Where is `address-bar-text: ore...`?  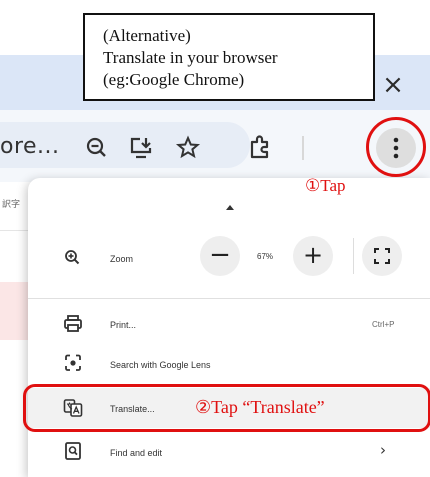
address-bar-text: ore... is located at coordinates (30, 146).